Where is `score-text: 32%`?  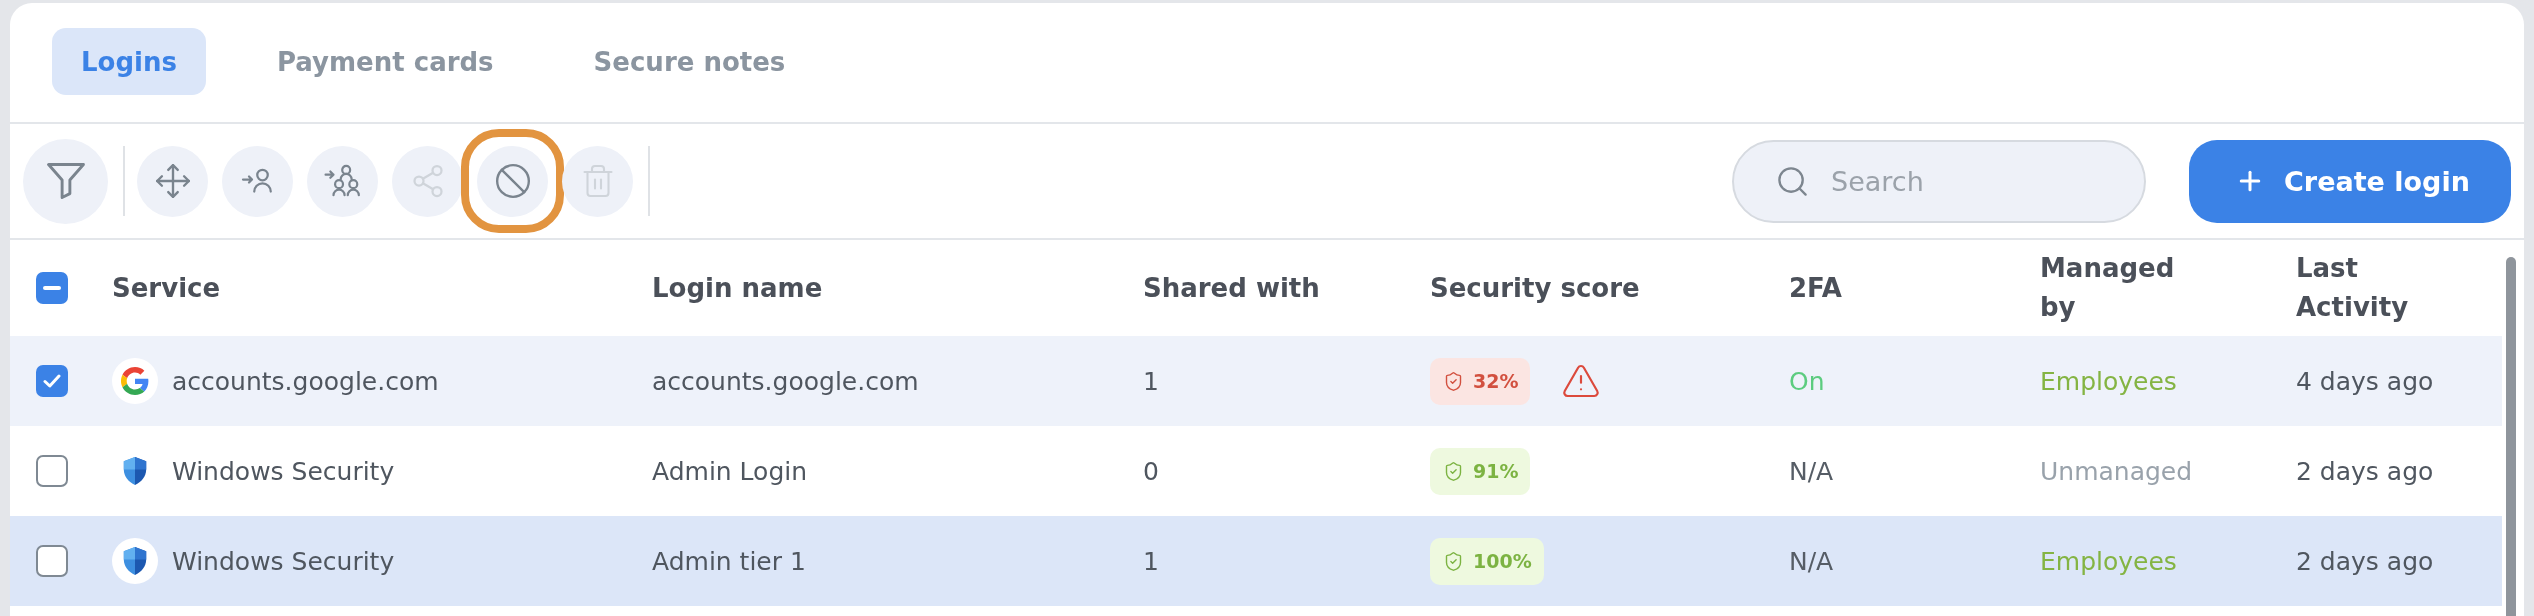
score-text: 32% is located at coordinates (1496, 381).